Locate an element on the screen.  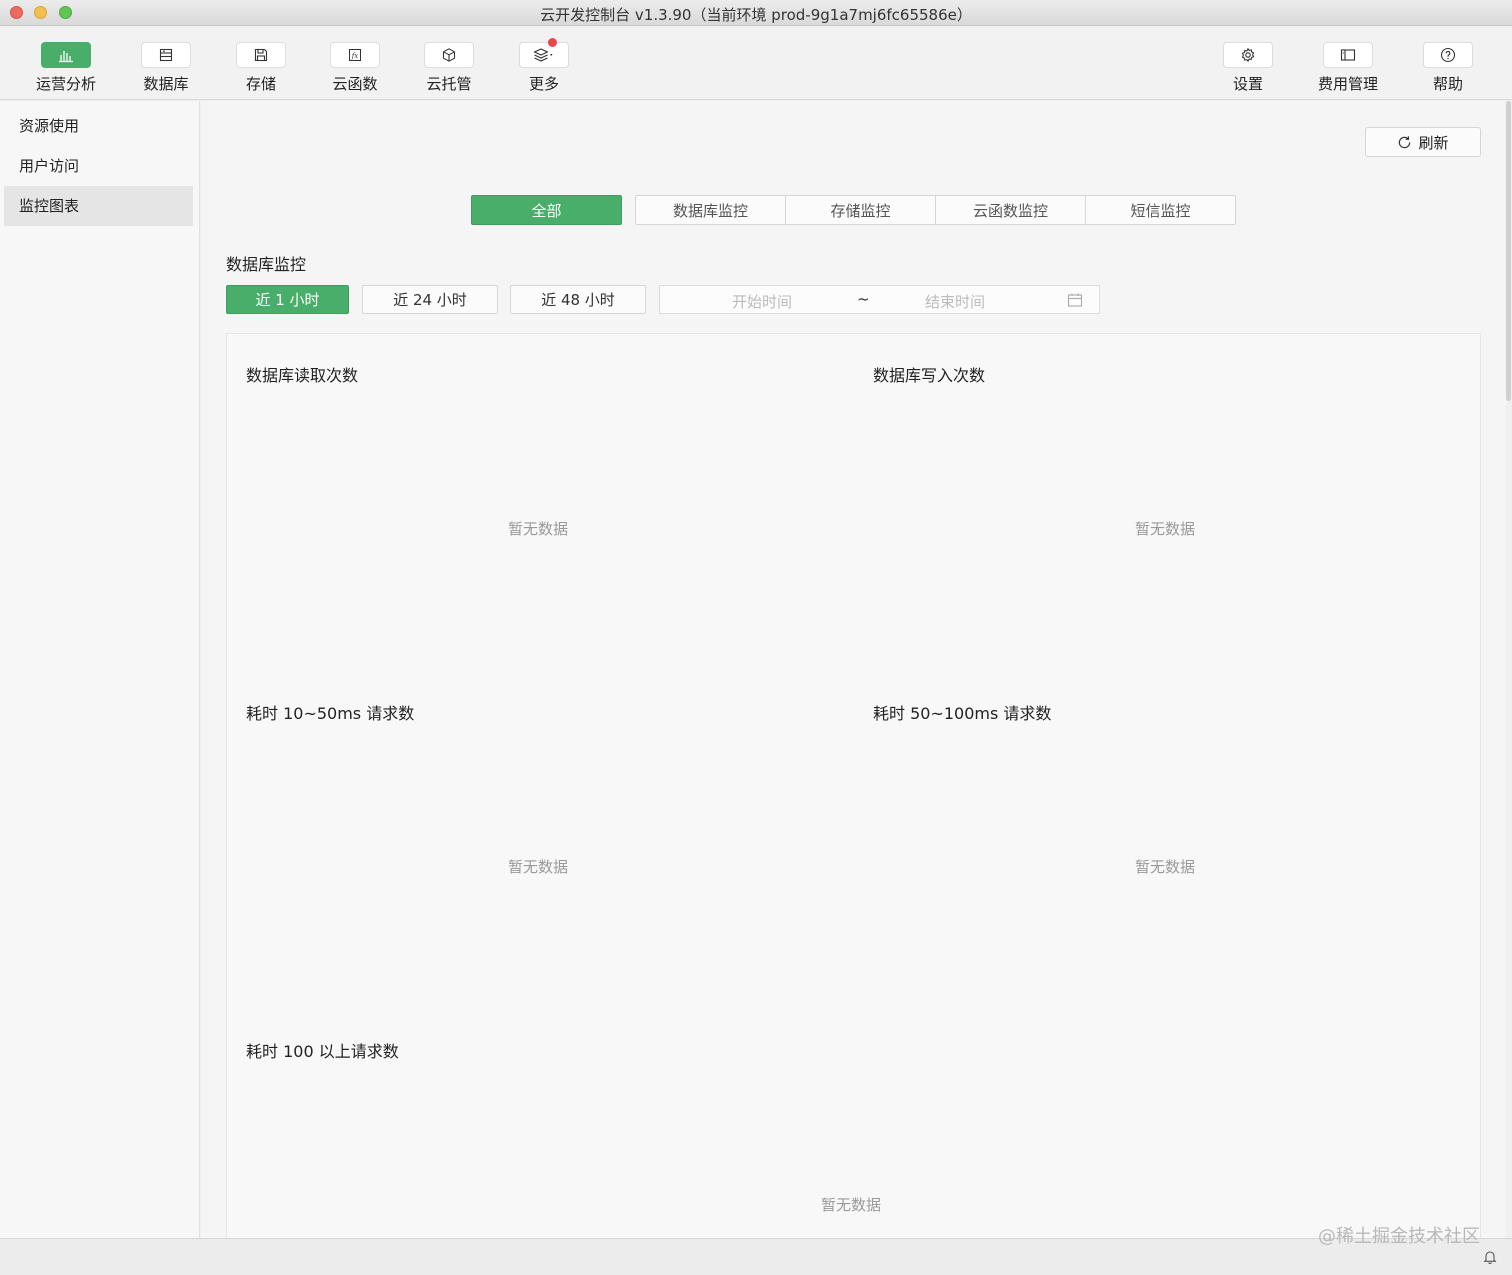
scrollbar-thumb is located at coordinates (1508, 251).